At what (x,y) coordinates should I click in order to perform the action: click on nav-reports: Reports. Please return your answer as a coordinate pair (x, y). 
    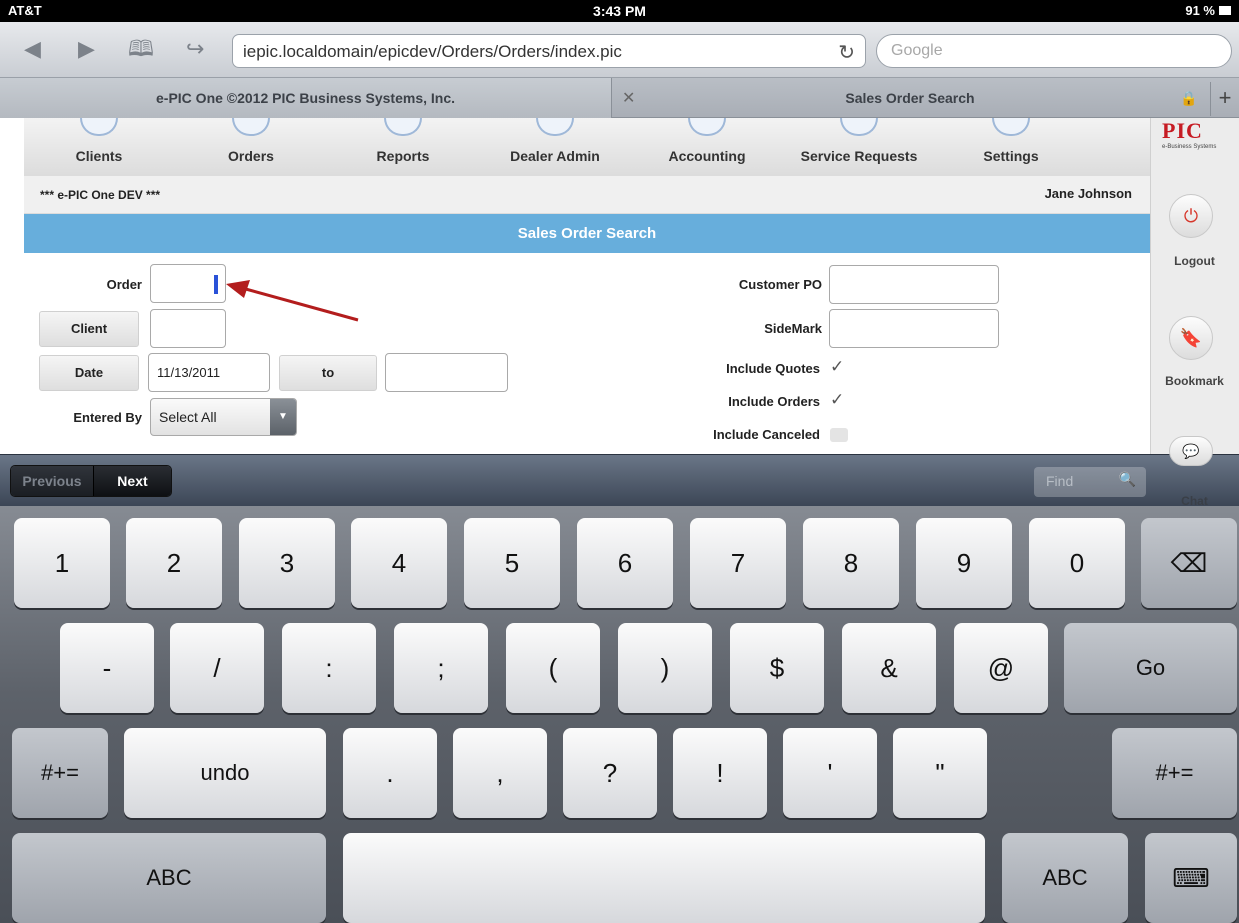
    Looking at the image, I should click on (403, 147).